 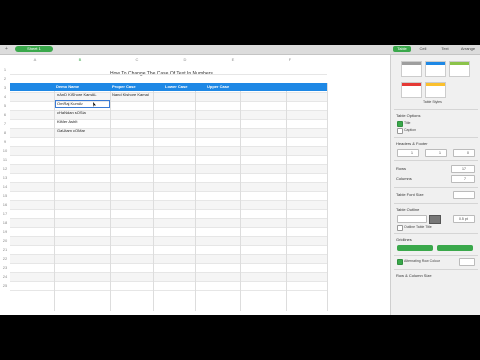 I want to click on header-rows-stepper: 1, so click(x=408, y=153).